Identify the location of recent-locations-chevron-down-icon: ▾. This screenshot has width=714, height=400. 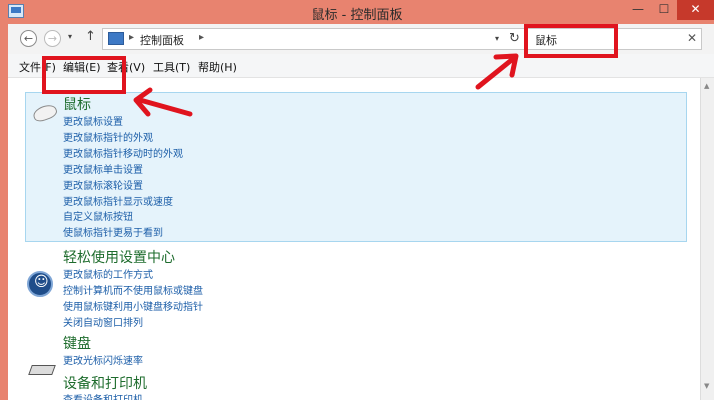
(70, 36).